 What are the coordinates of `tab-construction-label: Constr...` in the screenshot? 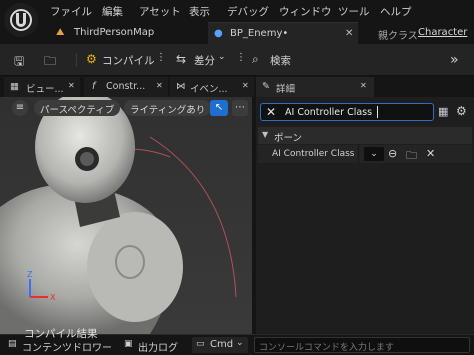 It's located at (126, 86).